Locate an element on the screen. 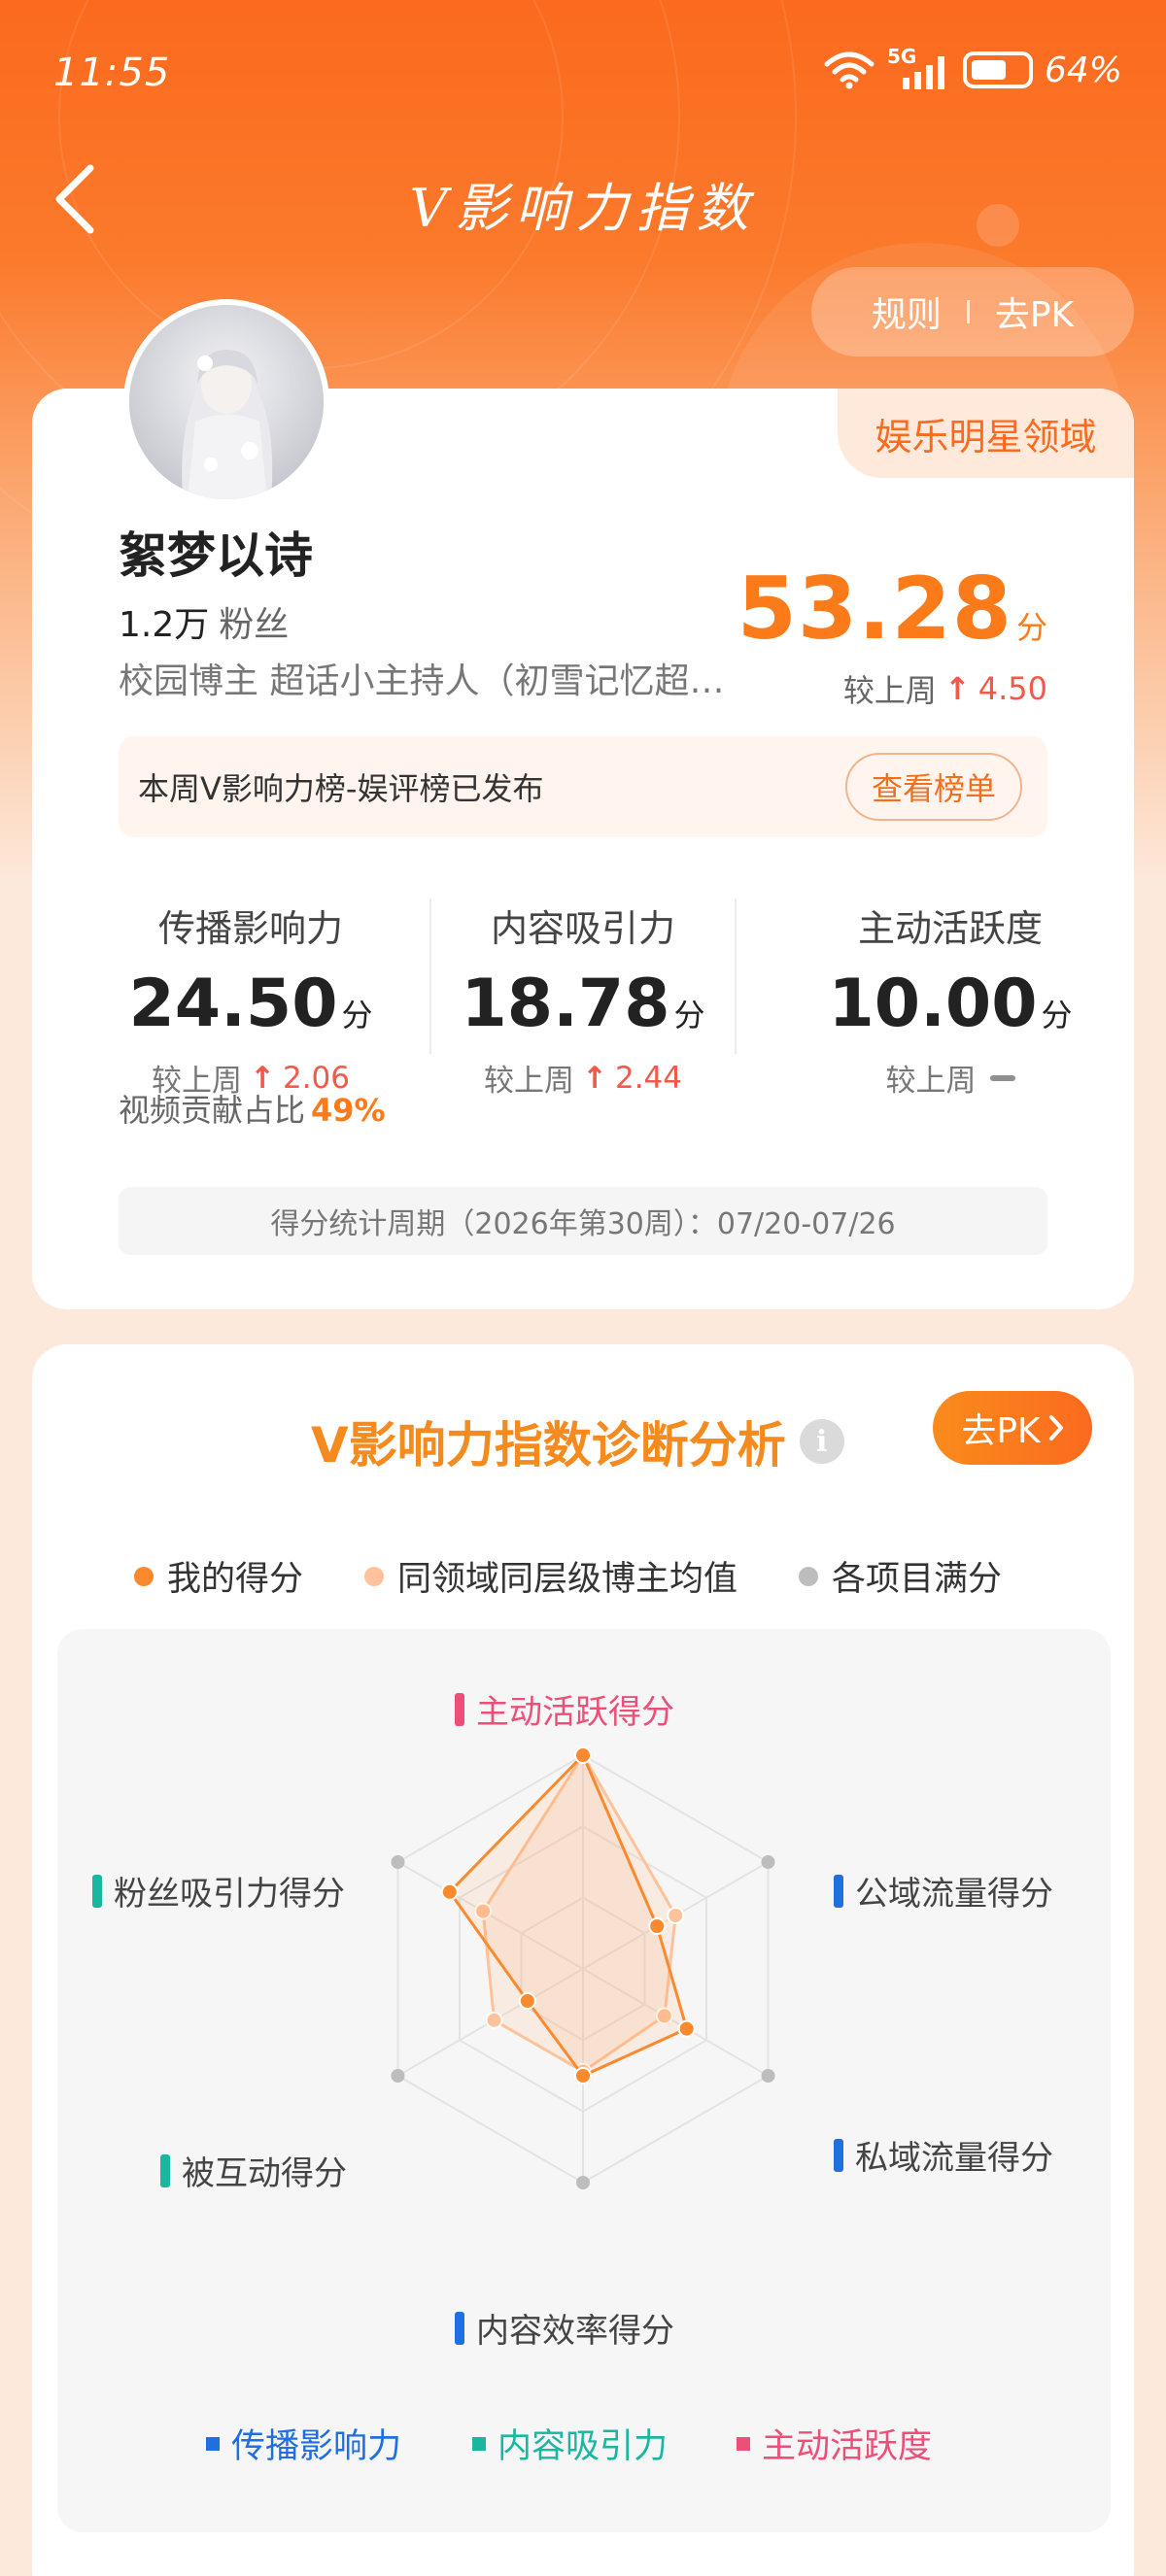 The image size is (1166, 2576). category-legend-content: 内容吸引力 is located at coordinates (570, 2443).